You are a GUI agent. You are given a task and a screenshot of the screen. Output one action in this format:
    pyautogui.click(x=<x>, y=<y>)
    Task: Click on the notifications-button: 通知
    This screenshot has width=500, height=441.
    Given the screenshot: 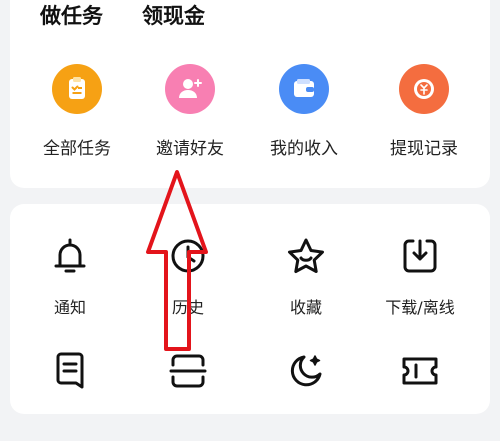 What is the action you would take?
    pyautogui.click(x=70, y=281)
    